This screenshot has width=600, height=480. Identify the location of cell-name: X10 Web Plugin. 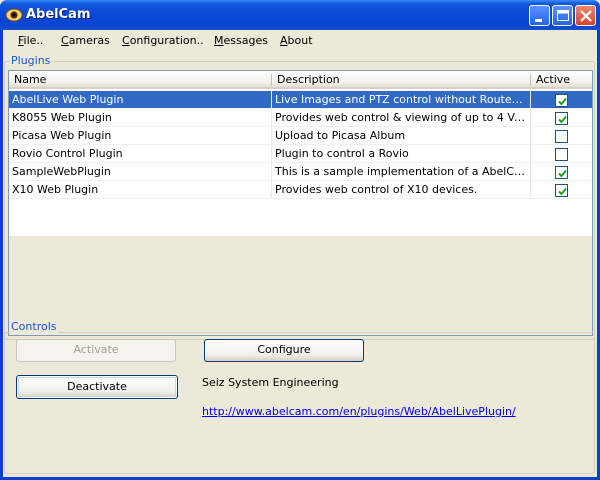
(55, 189).